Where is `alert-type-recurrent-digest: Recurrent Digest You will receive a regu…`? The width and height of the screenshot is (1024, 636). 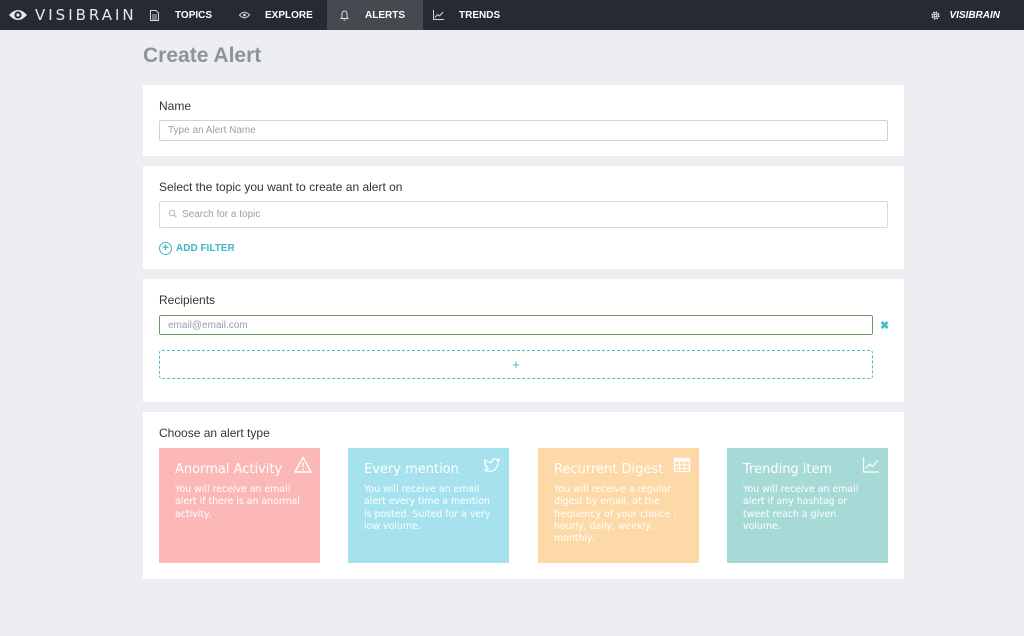
alert-type-recurrent-digest: Recurrent Digest You will receive a regu… is located at coordinates (618, 505).